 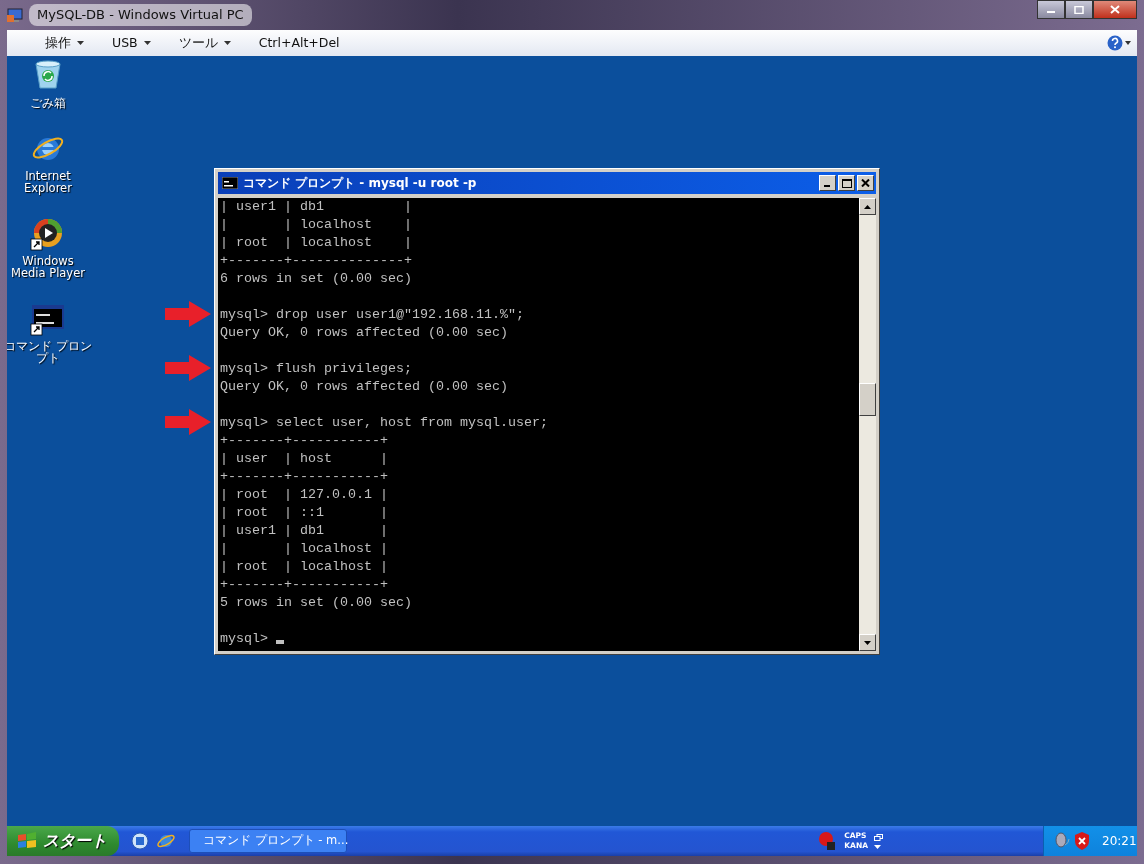 I want to click on icon-label: Internet Explorer, so click(x=48, y=182).